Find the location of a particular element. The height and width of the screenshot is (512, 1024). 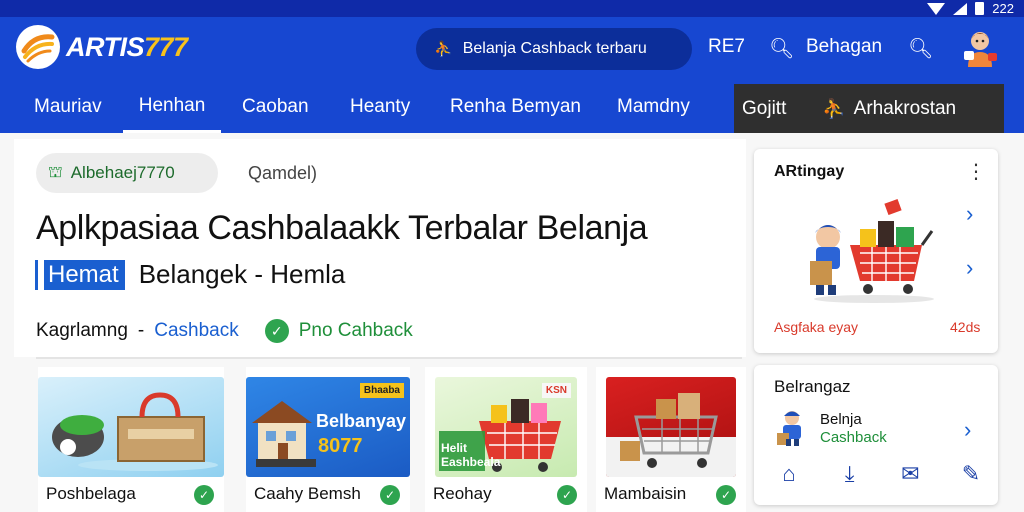

more-vert-icon: ⋮ is located at coordinates (976, 171).